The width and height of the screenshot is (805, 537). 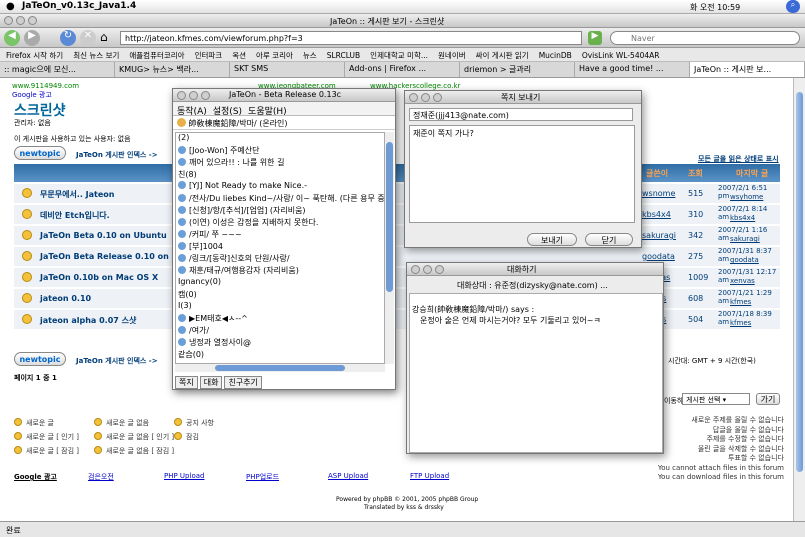 I want to click on bookmark-item: OvisLink WL-5404AR, so click(x=621, y=55).